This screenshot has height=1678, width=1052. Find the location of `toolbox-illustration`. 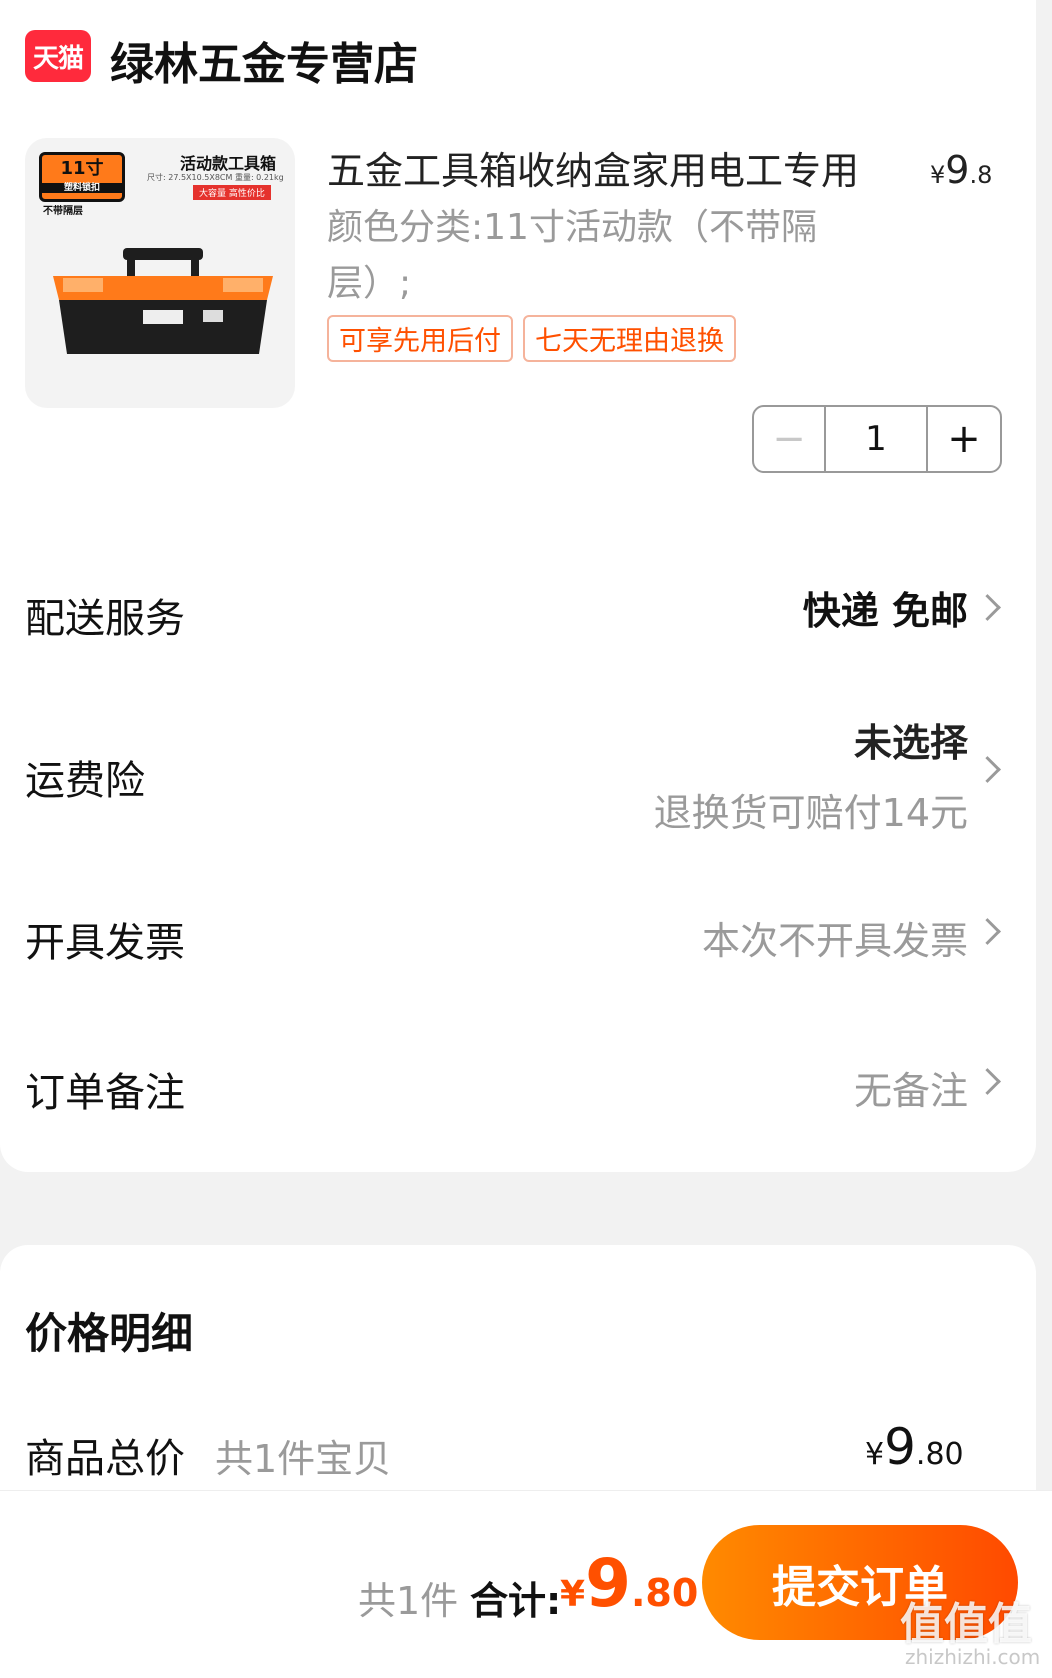

toolbox-illustration is located at coordinates (163, 301).